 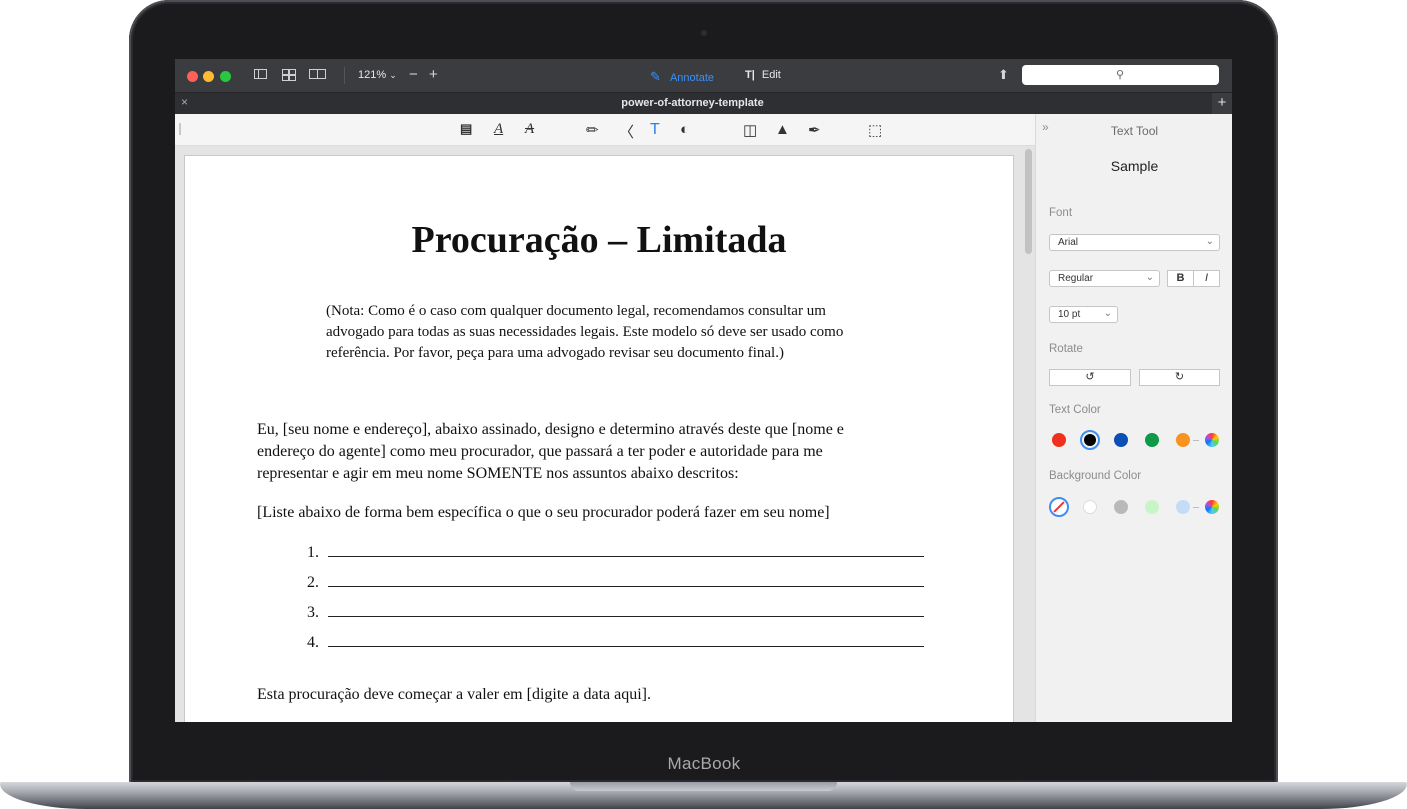 I want to click on vertical-scrollbar, so click(x=1028, y=201).